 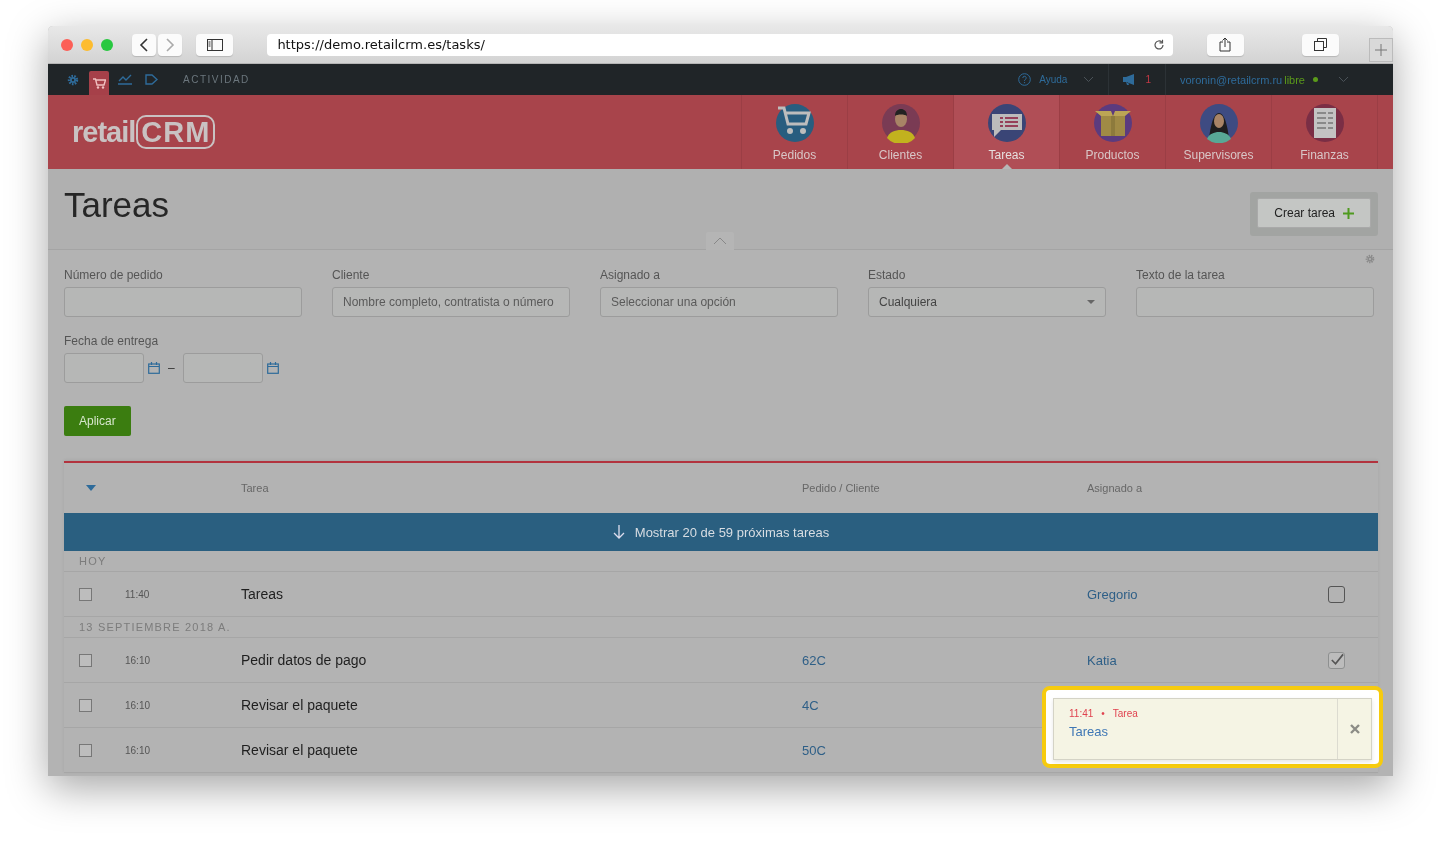 I want to click on page-title: Tareas, so click(x=117, y=205).